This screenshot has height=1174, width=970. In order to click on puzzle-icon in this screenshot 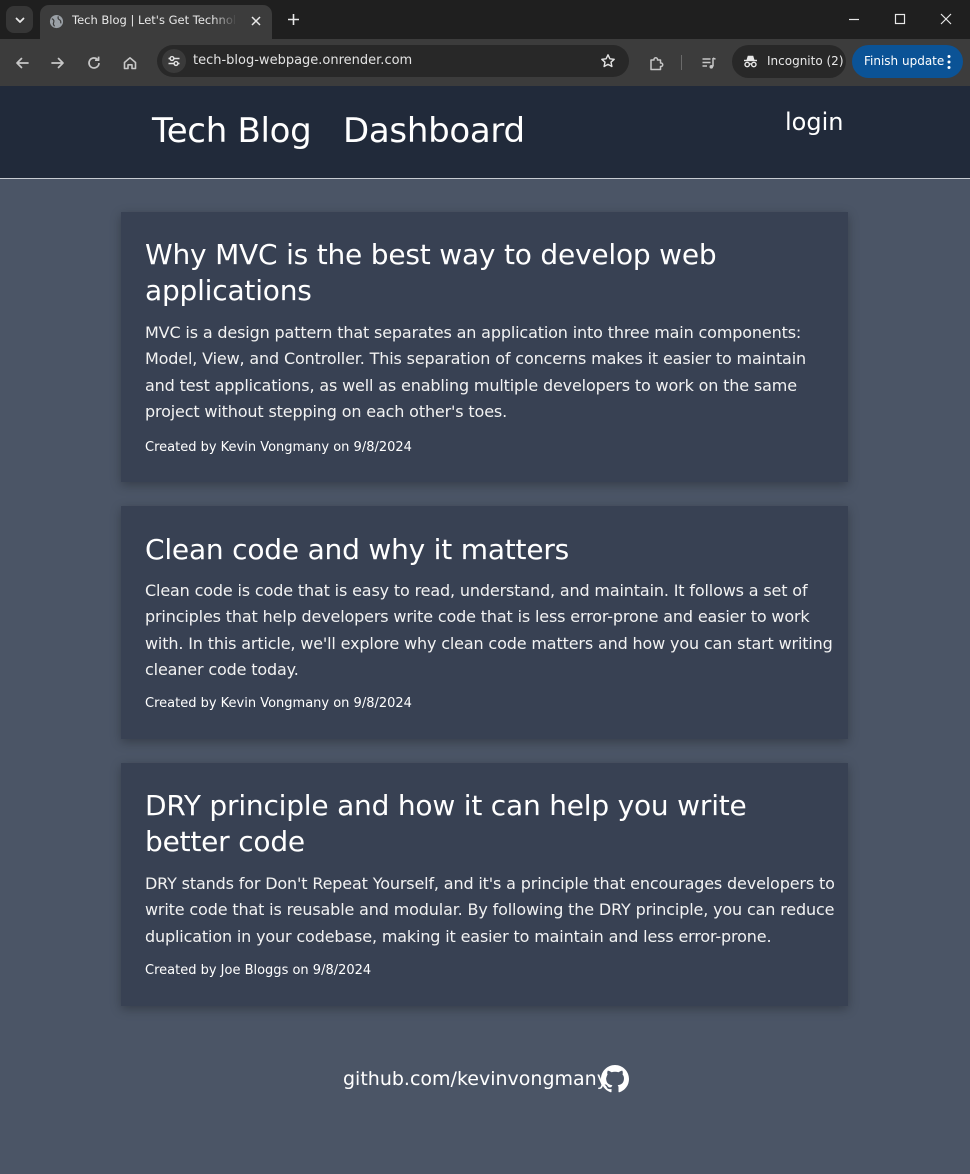, I will do `click(656, 63)`.